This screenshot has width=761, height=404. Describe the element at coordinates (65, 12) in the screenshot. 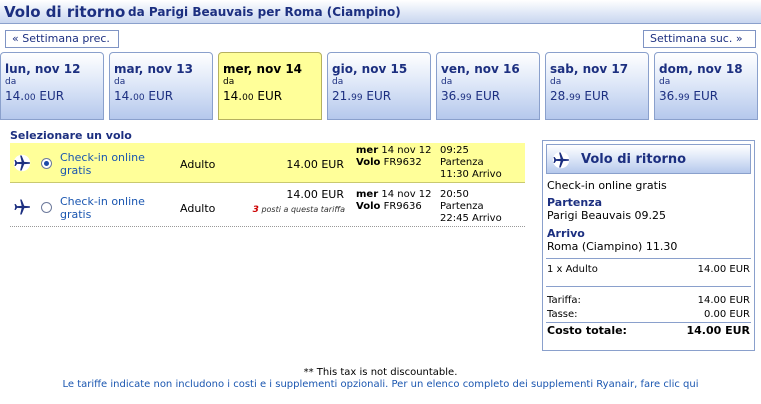

I see `page-title: Volo di ritorno` at that location.